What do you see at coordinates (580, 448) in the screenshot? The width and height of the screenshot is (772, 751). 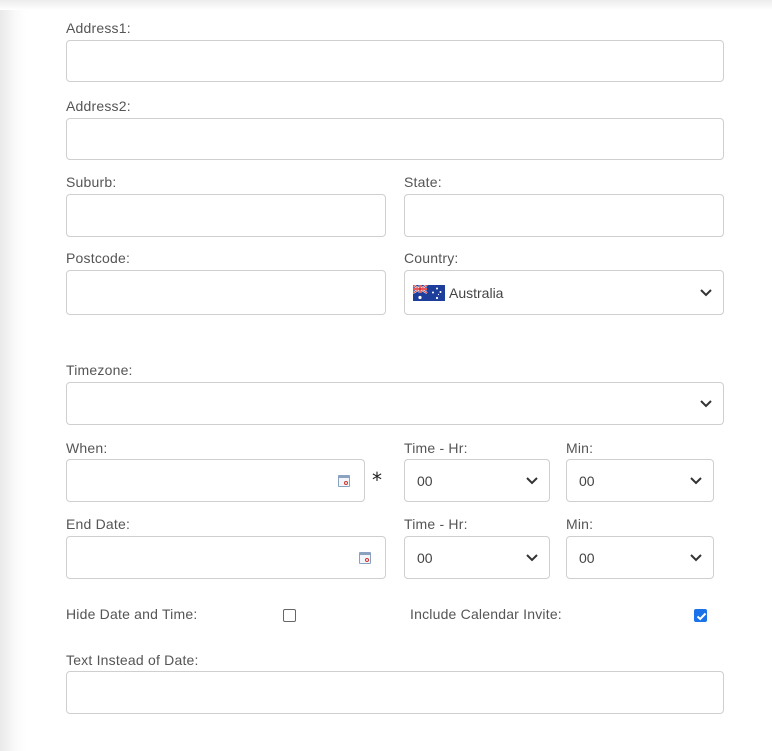 I see `when-min-label: Min:` at bounding box center [580, 448].